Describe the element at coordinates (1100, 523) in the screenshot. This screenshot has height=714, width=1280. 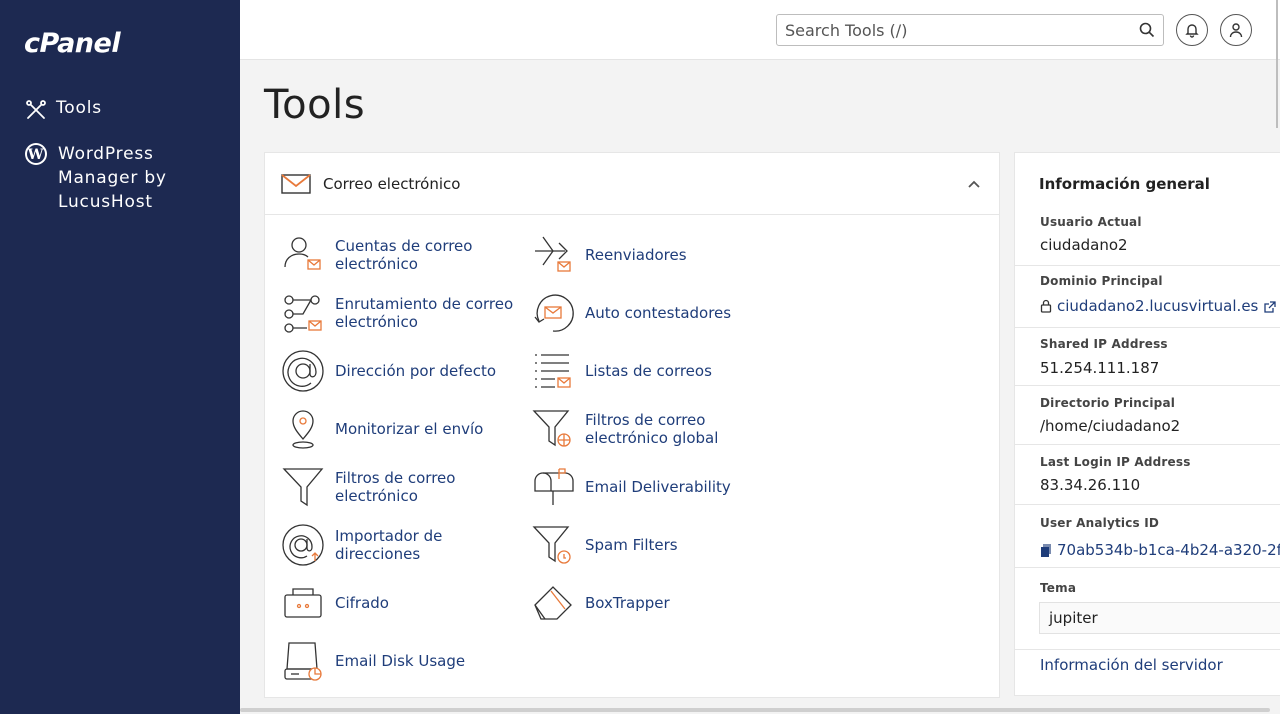
I see `info-label: User Analytics ID` at that location.